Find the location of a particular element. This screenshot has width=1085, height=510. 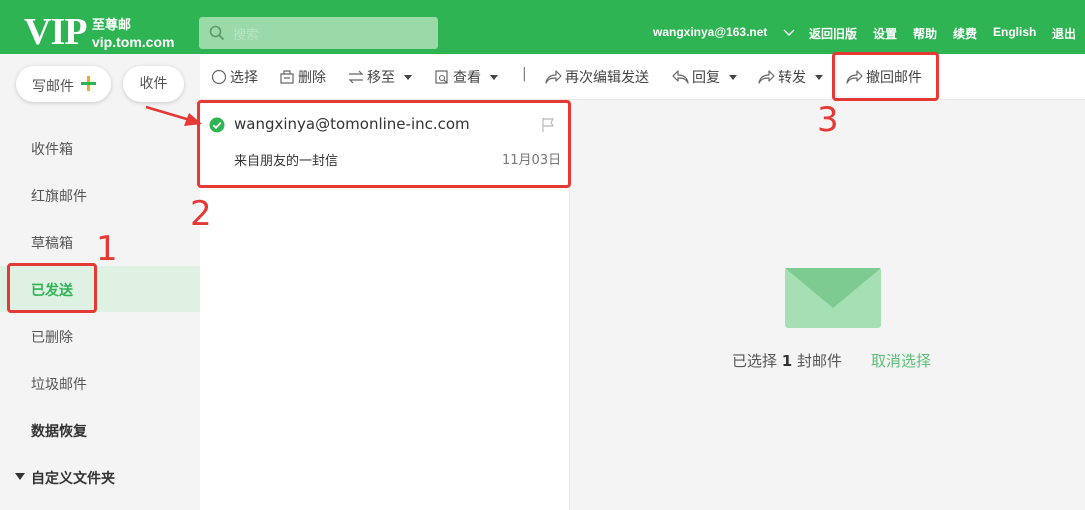

cancel-selection-link: 取消选择 is located at coordinates (901, 360).